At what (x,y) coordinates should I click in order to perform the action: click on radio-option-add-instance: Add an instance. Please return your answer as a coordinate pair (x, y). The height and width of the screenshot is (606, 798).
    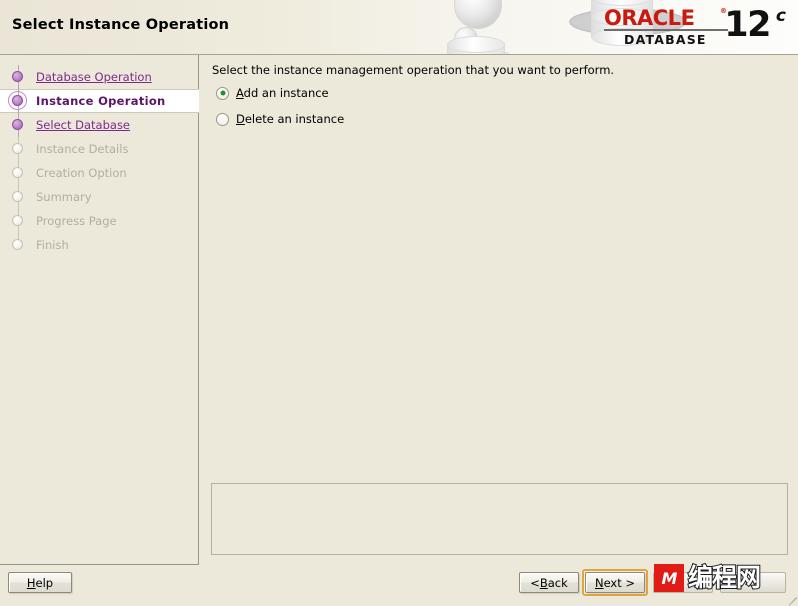
    Looking at the image, I should click on (272, 93).